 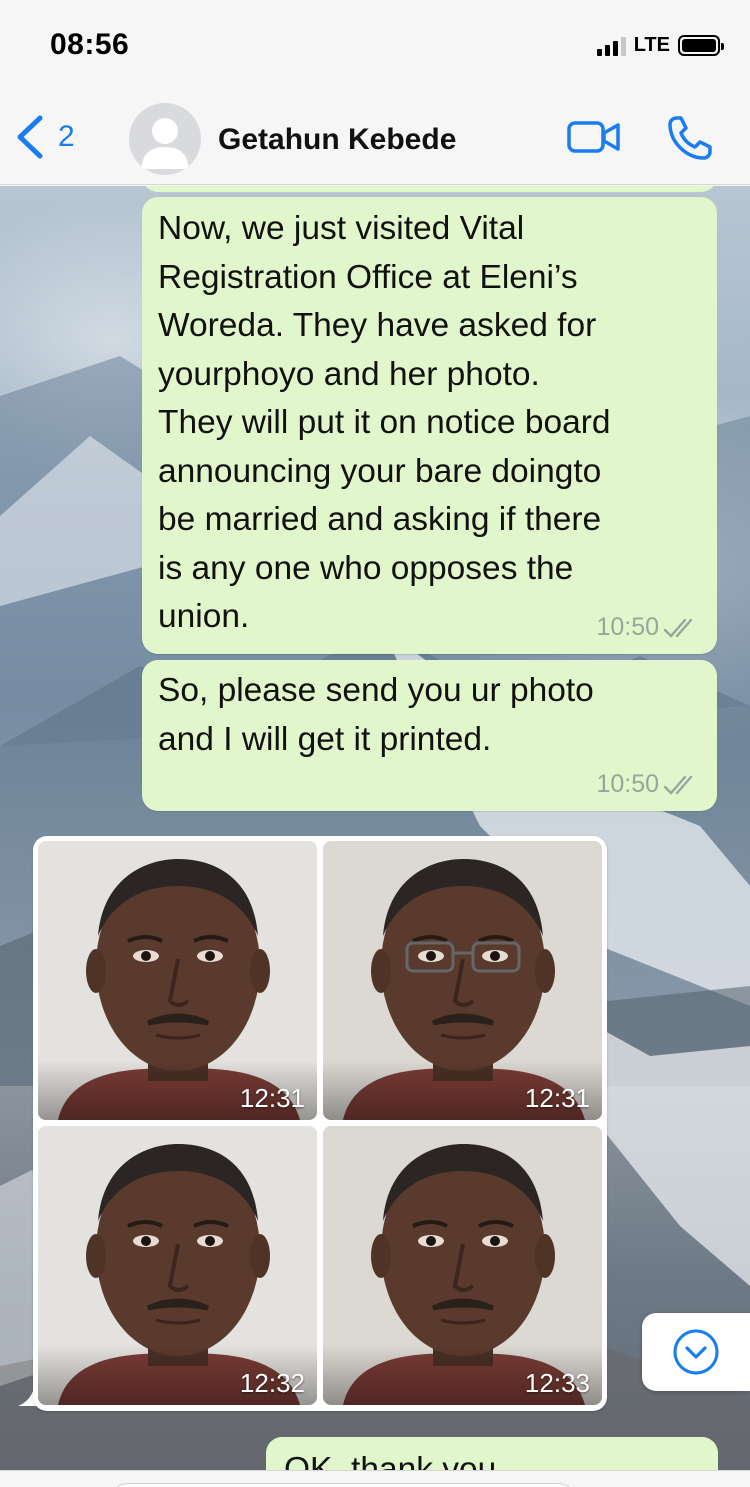 What do you see at coordinates (557, 1383) in the screenshot?
I see `photo-time: 12:33` at bounding box center [557, 1383].